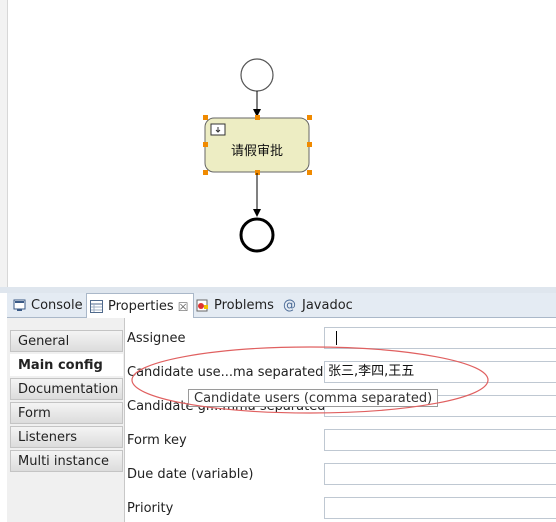 This screenshot has height=522, width=556. I want to click on assignee-label: Assignee, so click(156, 338).